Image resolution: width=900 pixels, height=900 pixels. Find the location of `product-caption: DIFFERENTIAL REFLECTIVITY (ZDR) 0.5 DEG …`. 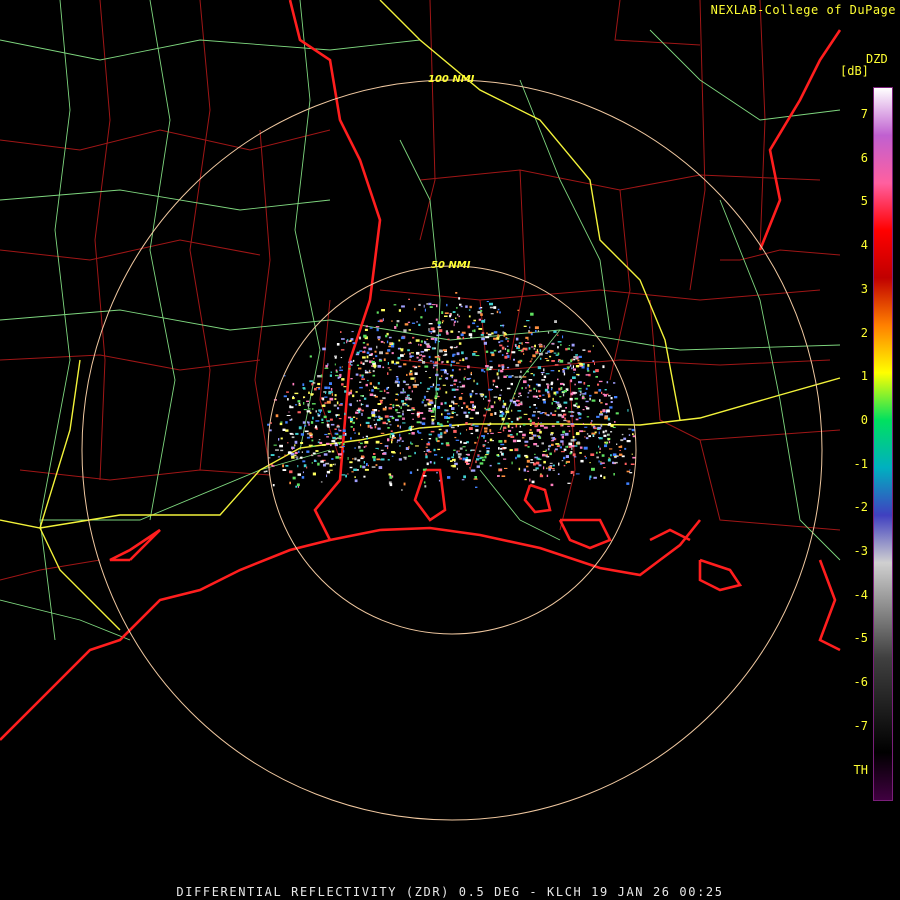

product-caption: DIFFERENTIAL REFLECTIVITY (ZDR) 0.5 DEG … is located at coordinates (450, 892).